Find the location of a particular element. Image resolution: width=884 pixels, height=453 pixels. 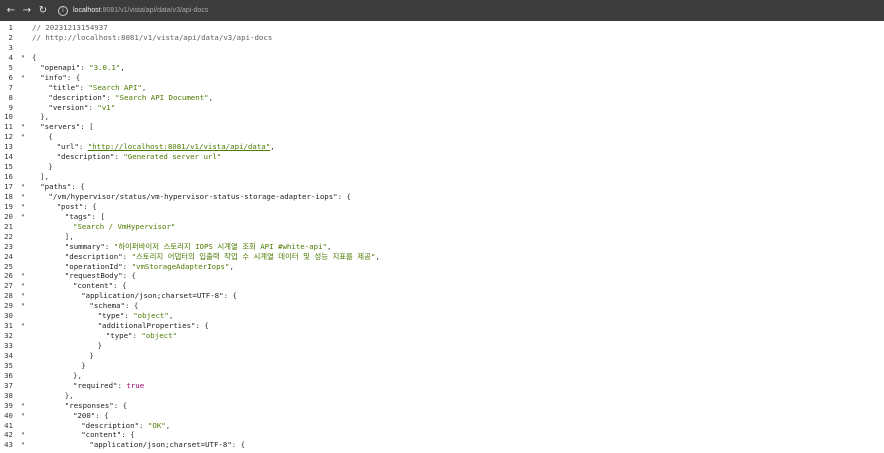

code-token: , is located at coordinates (171, 316).